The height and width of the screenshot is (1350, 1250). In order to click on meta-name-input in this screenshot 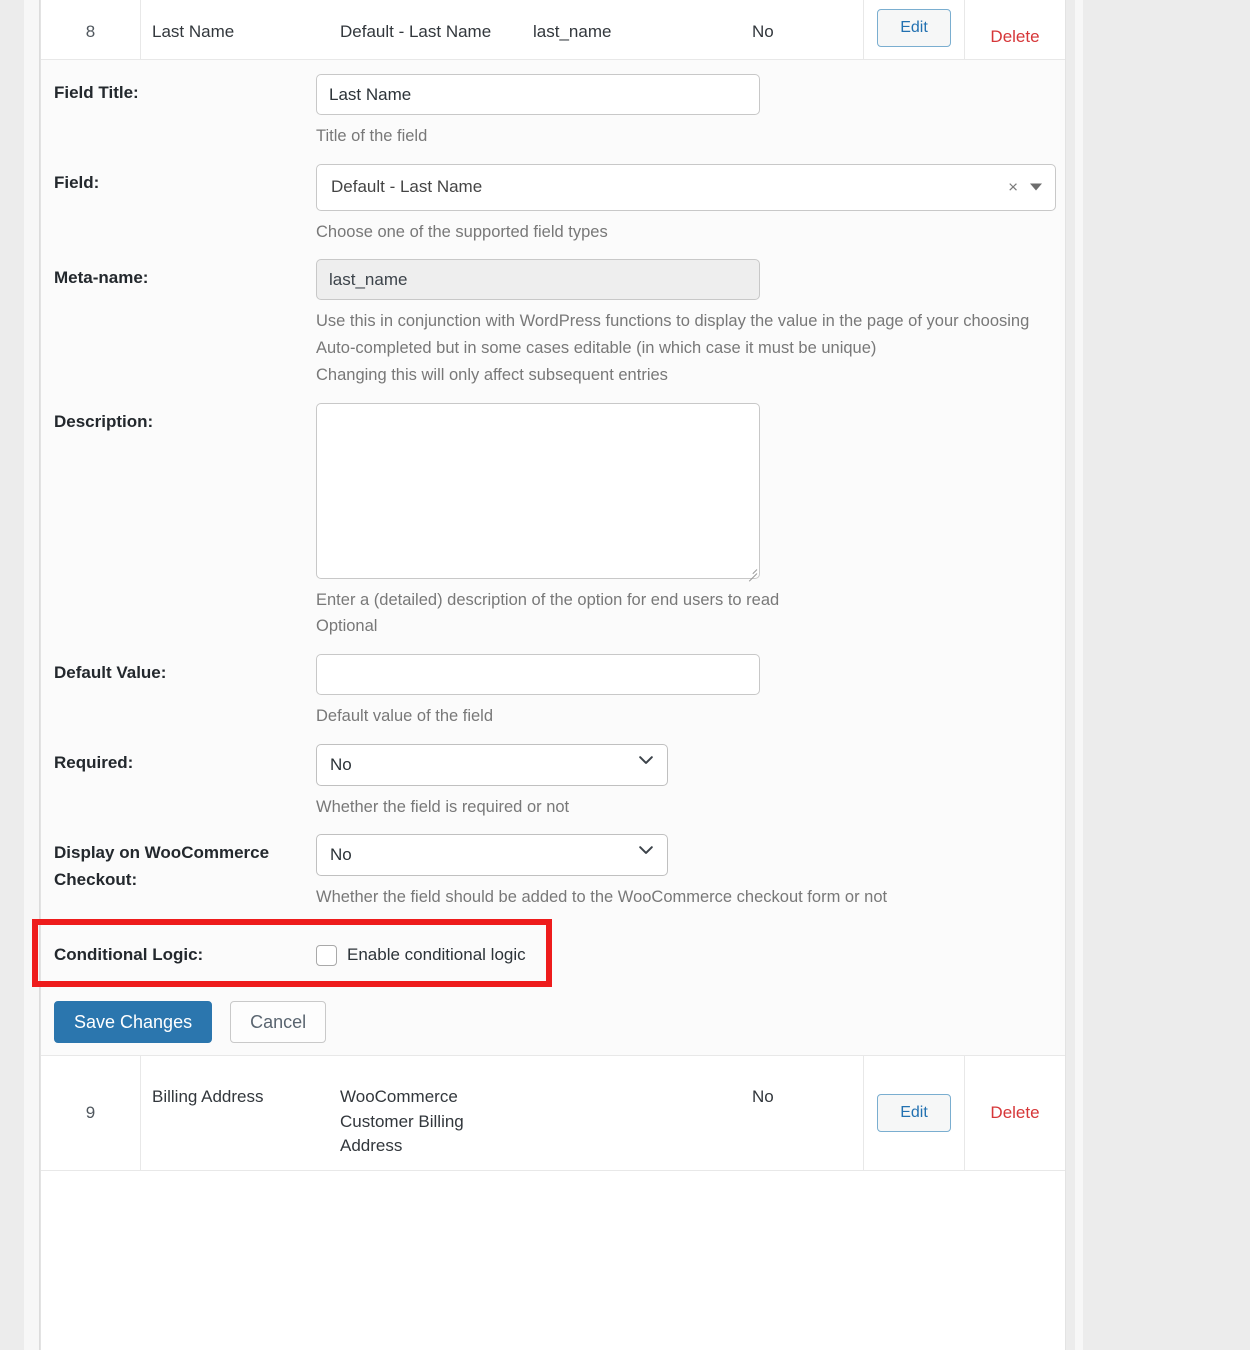, I will do `click(538, 280)`.